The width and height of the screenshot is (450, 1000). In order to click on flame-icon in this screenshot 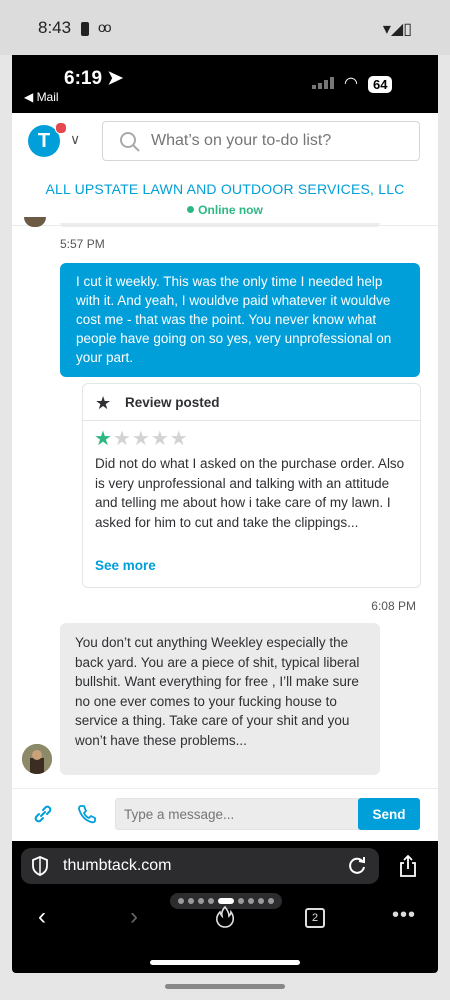, I will do `click(225, 917)`.